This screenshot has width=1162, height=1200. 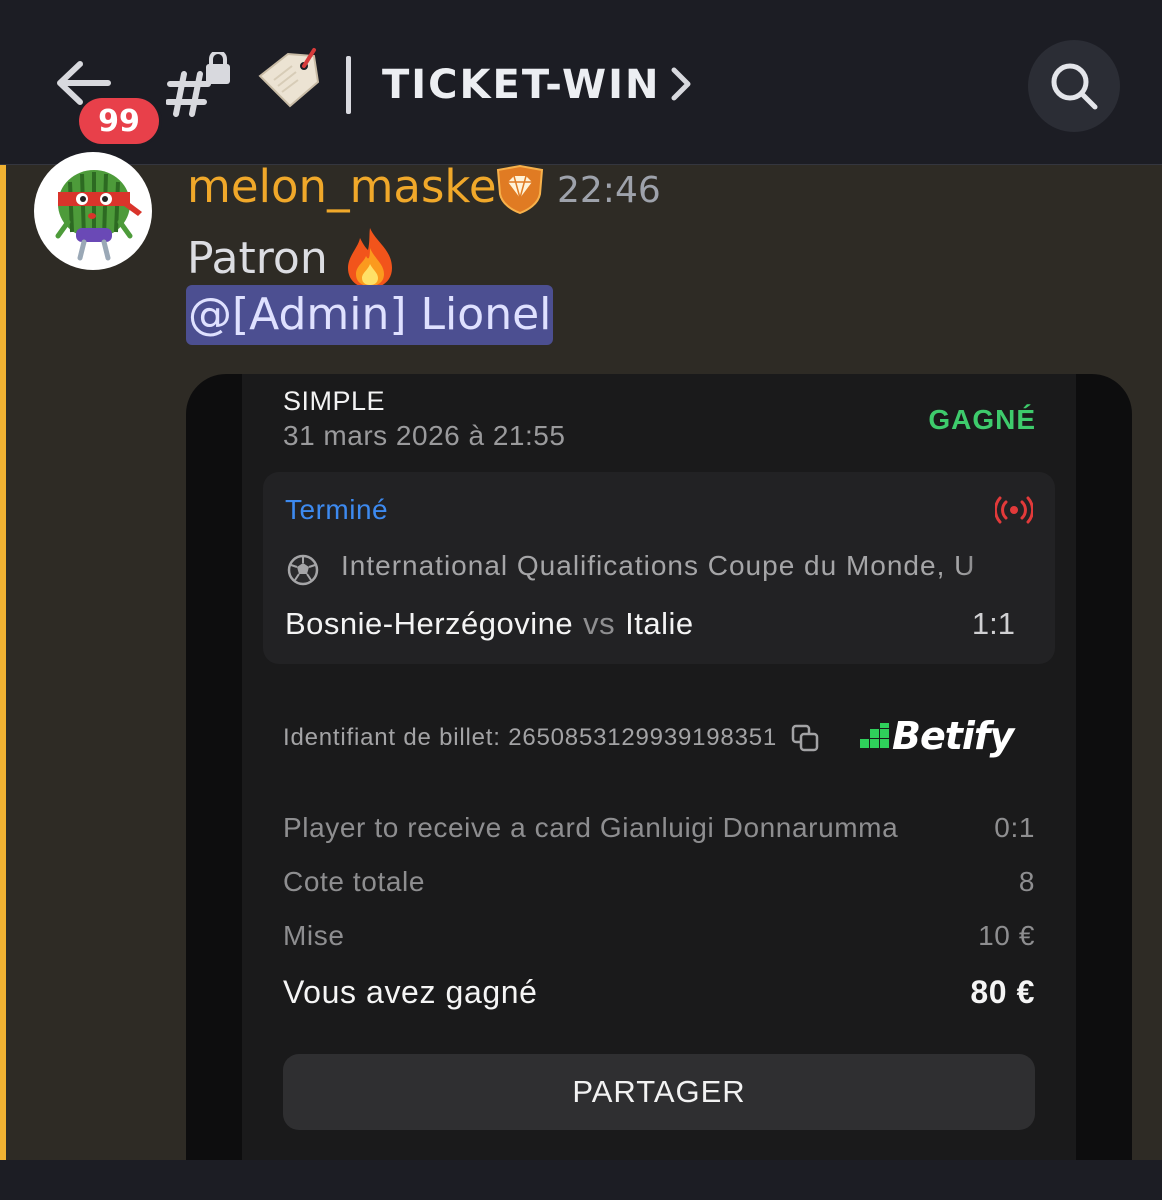 I want to click on stake-value: 10 €, so click(x=1006, y=935).